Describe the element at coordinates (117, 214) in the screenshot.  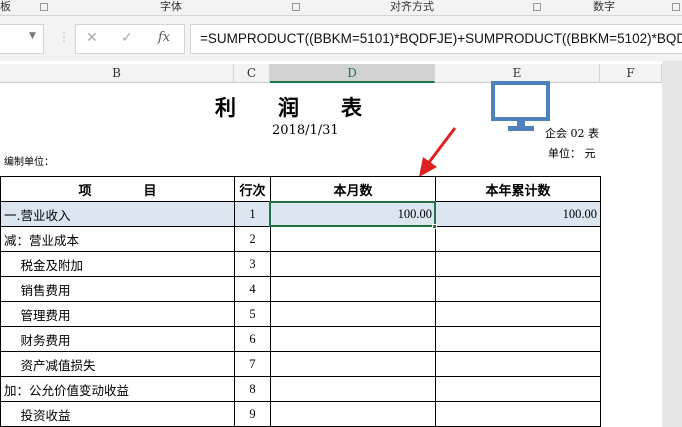
I see `cell-item: 一.营业收入` at that location.